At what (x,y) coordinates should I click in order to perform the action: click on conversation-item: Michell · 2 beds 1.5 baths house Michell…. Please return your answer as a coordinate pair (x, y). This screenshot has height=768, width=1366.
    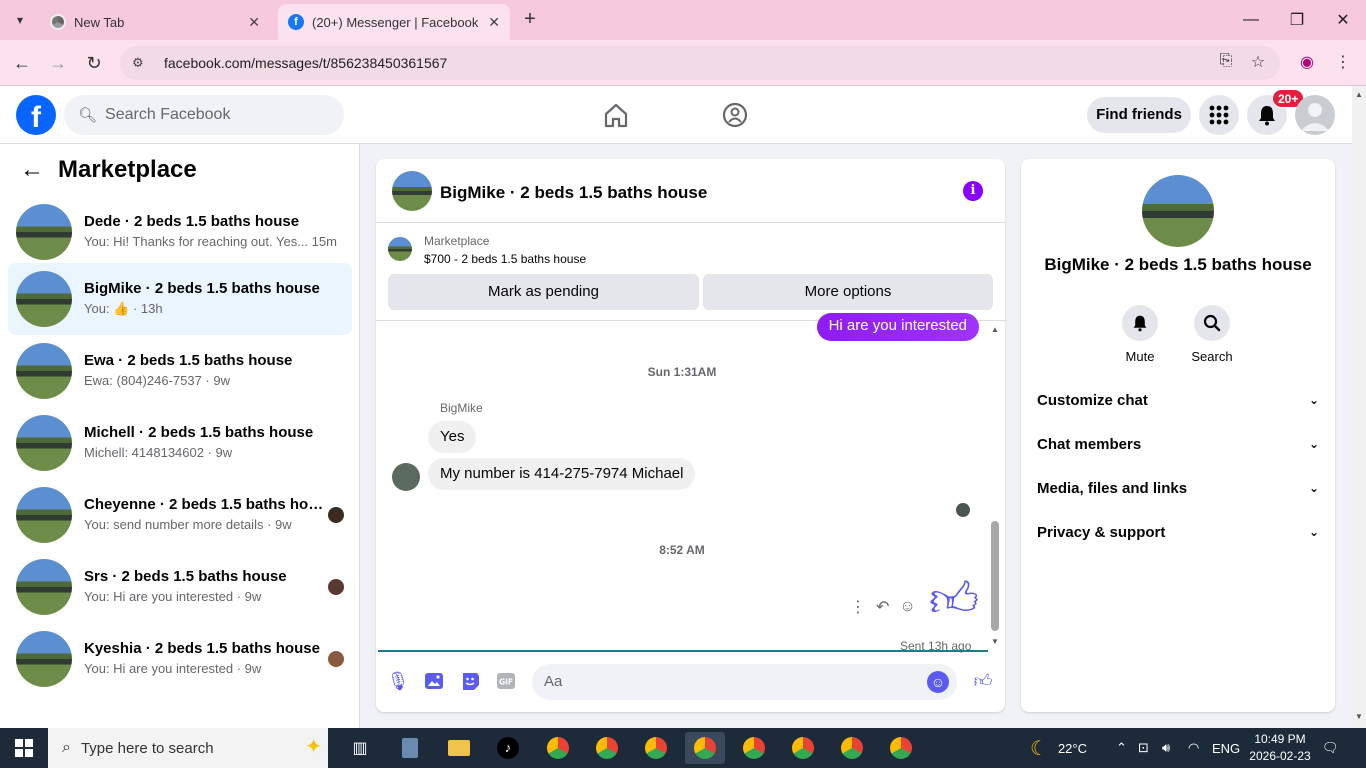
    Looking at the image, I should click on (180, 443).